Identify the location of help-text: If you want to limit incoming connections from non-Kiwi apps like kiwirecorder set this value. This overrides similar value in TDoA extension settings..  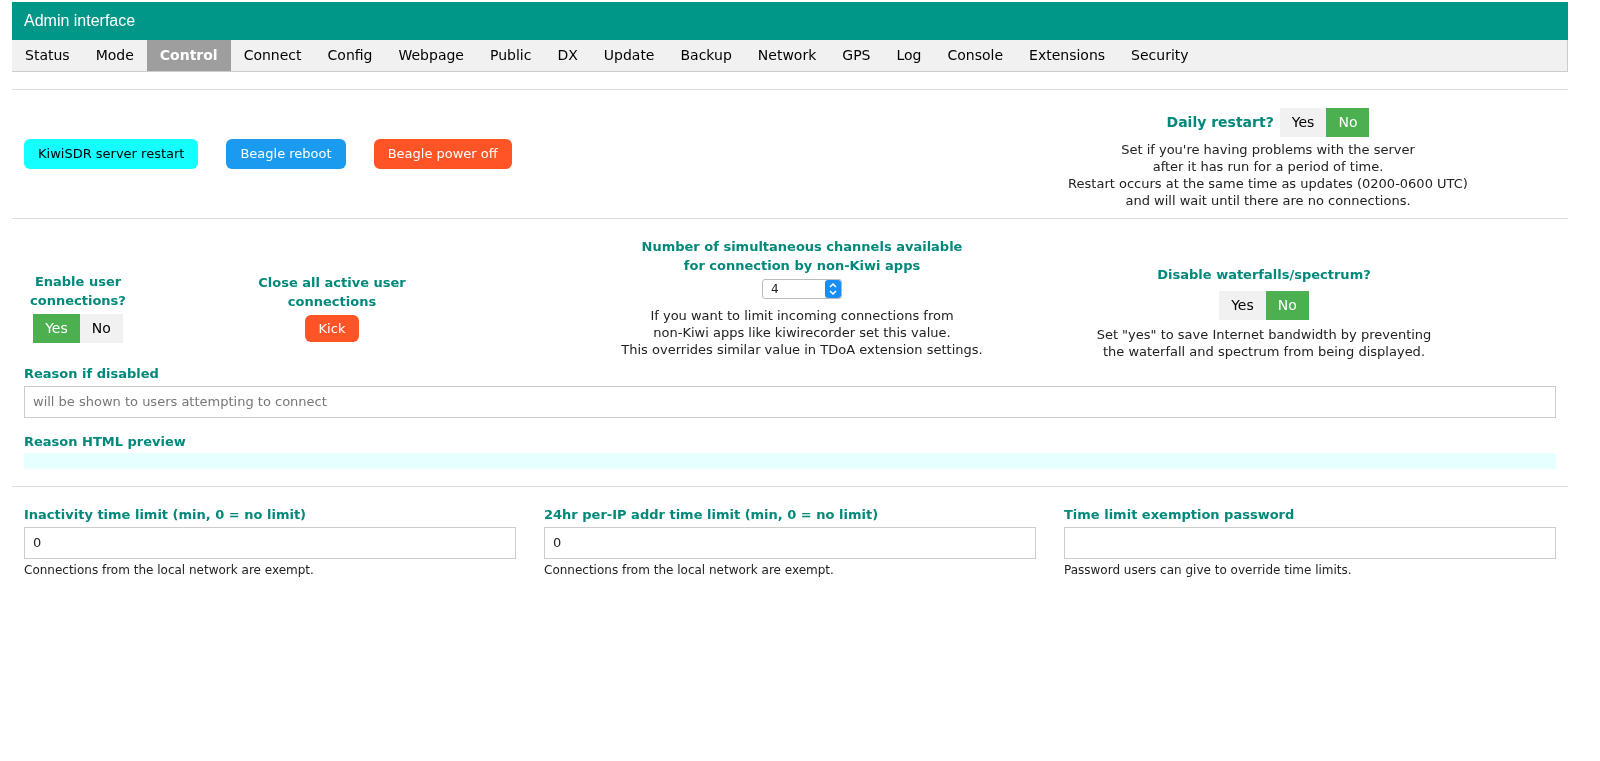
(802, 332).